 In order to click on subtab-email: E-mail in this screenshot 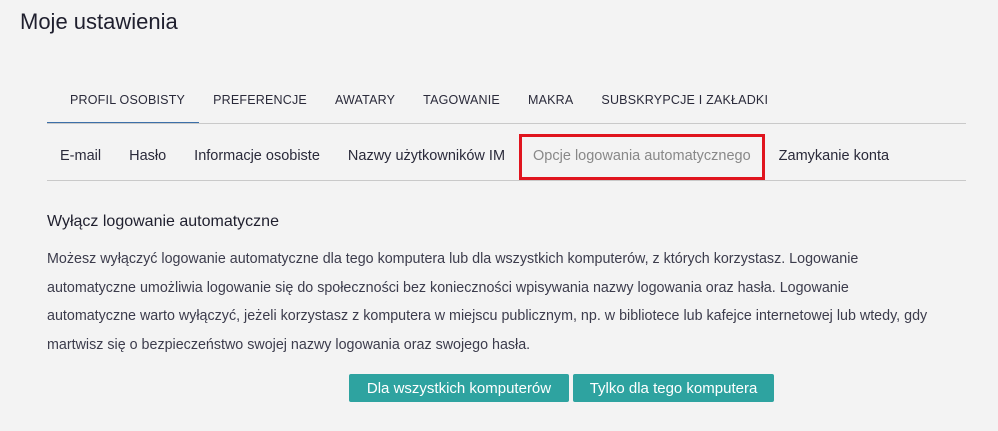, I will do `click(81, 157)`.